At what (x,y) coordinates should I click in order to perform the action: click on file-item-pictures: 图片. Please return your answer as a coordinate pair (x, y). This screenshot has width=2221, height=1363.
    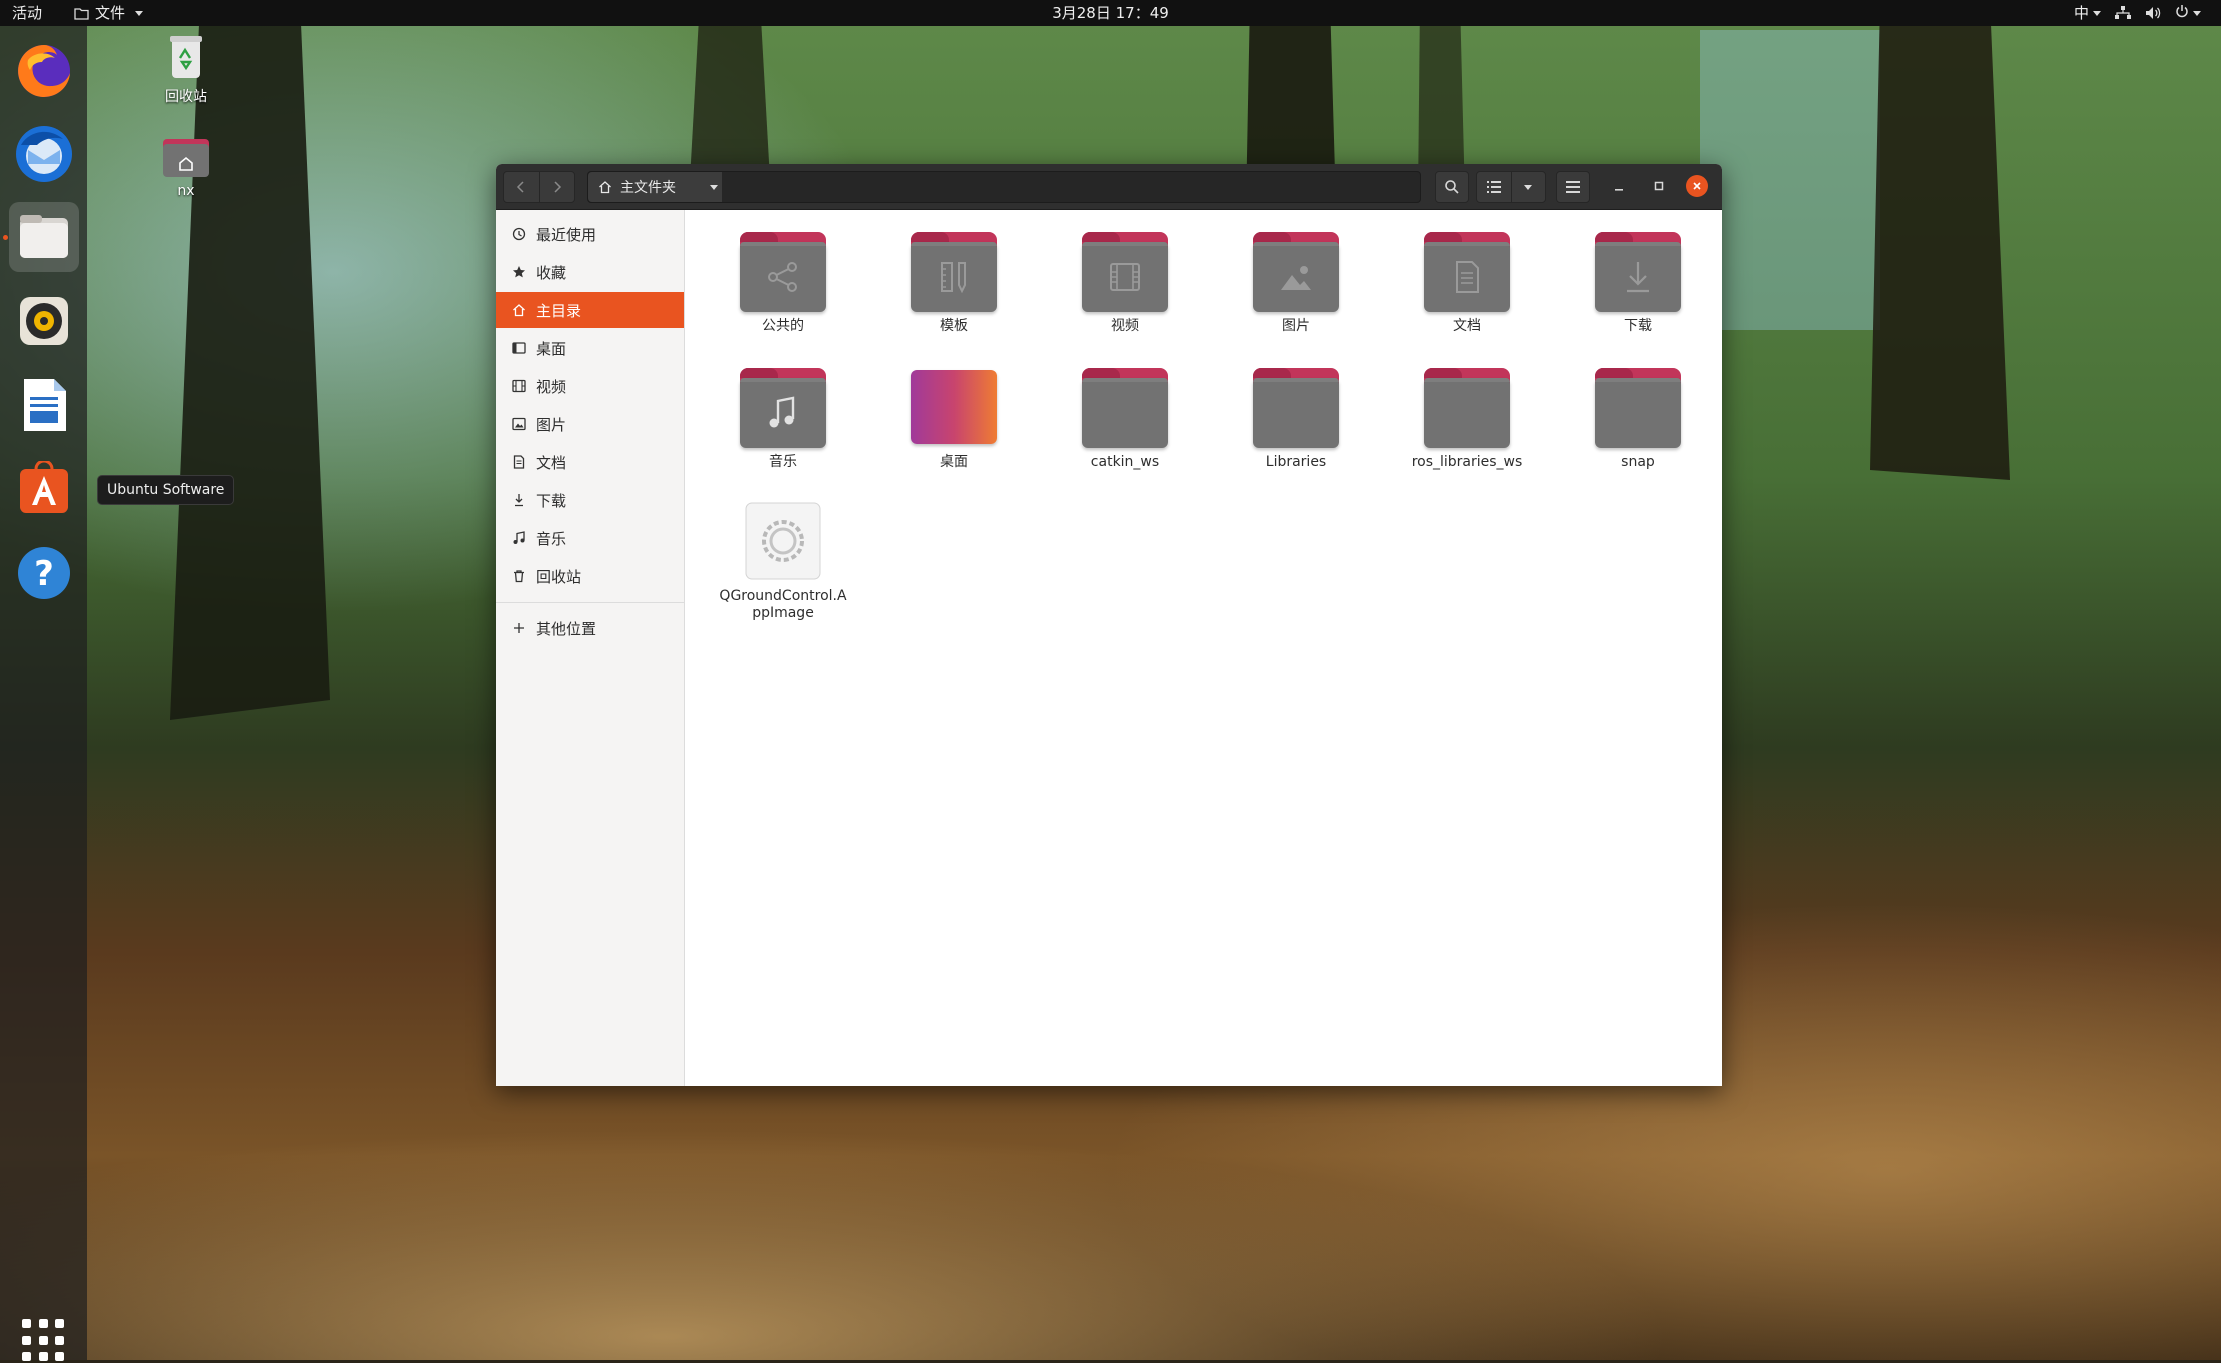
    Looking at the image, I should click on (1296, 282).